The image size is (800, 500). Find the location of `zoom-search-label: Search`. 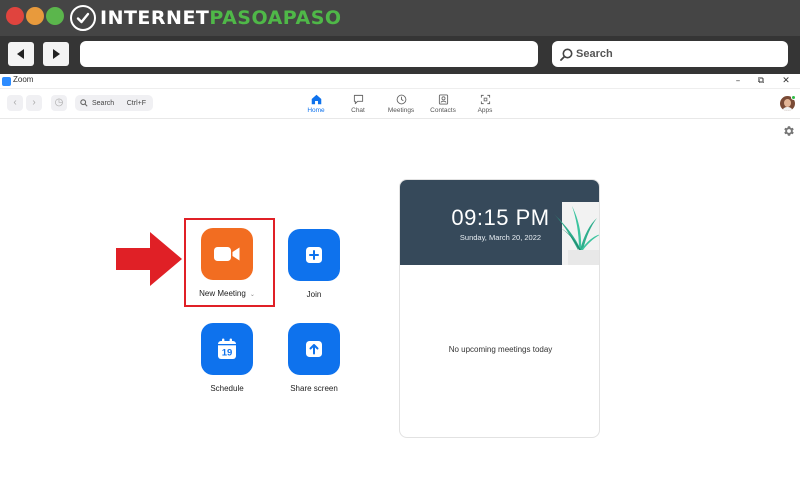

zoom-search-label: Search is located at coordinates (103, 103).